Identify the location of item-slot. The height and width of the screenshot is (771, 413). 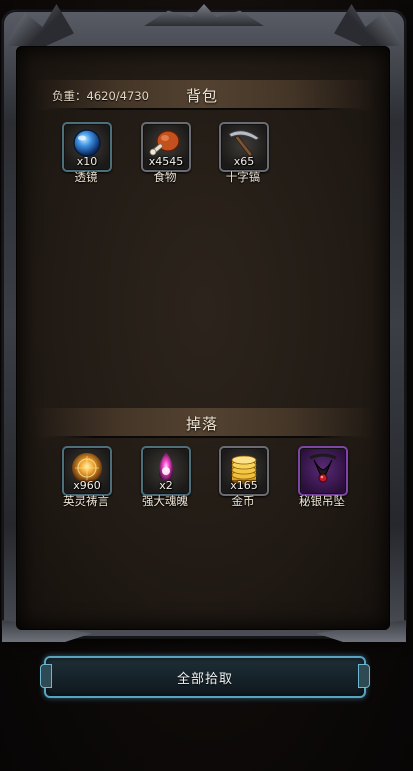
(323, 471).